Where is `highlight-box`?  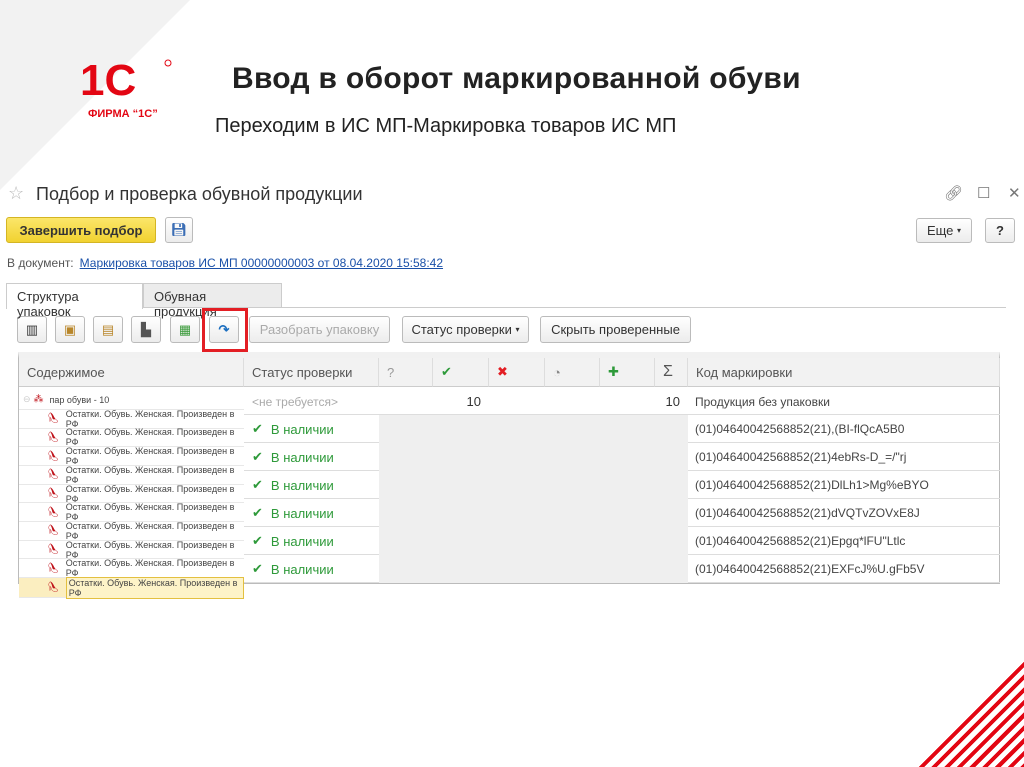
highlight-box is located at coordinates (225, 330).